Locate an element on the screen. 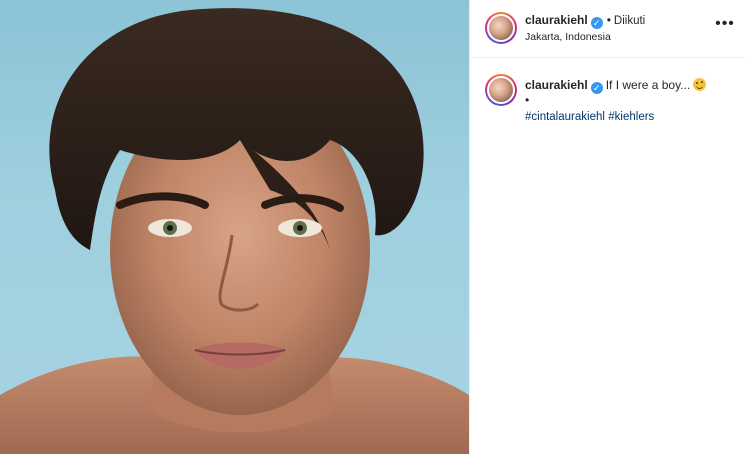 The height and width of the screenshot is (454, 745). avatar is located at coordinates (501, 28).